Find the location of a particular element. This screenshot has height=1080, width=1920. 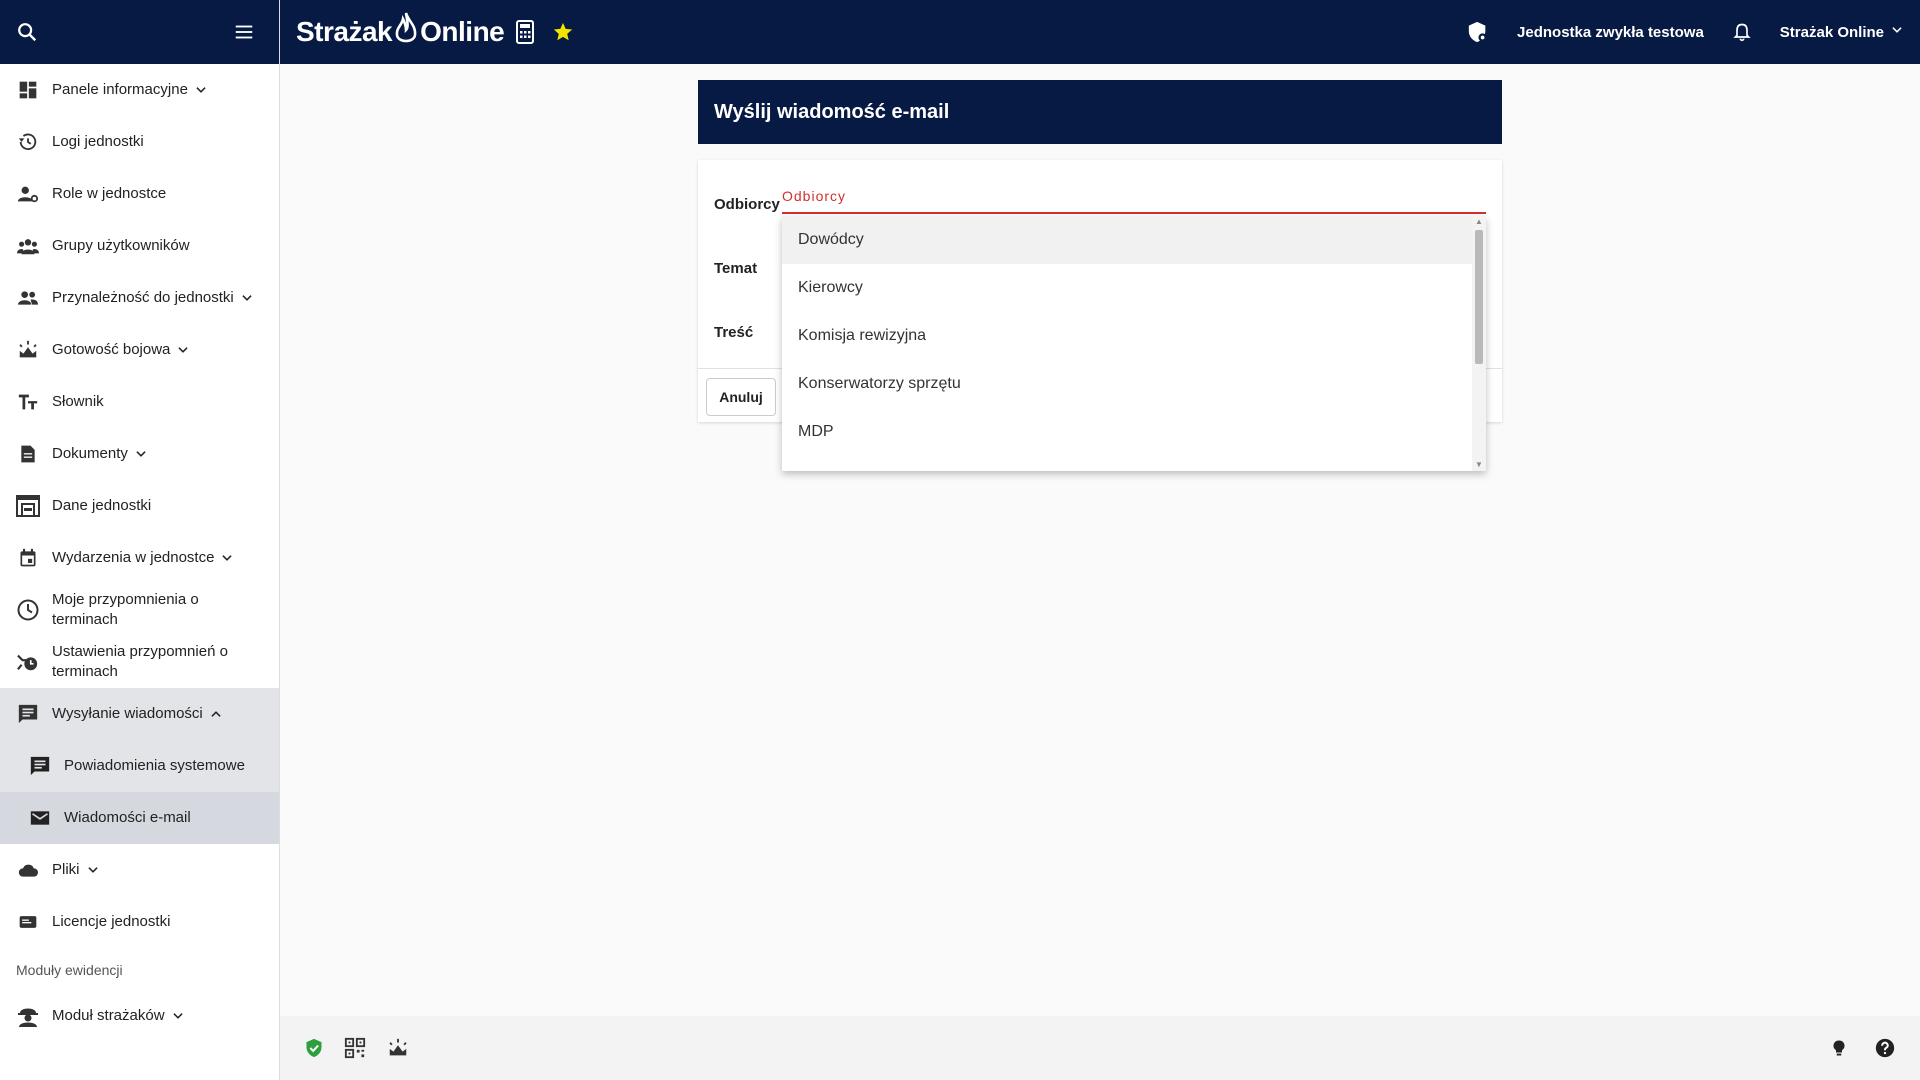

sidebar-item-licencje: Licencje jednostki is located at coordinates (139, 922).